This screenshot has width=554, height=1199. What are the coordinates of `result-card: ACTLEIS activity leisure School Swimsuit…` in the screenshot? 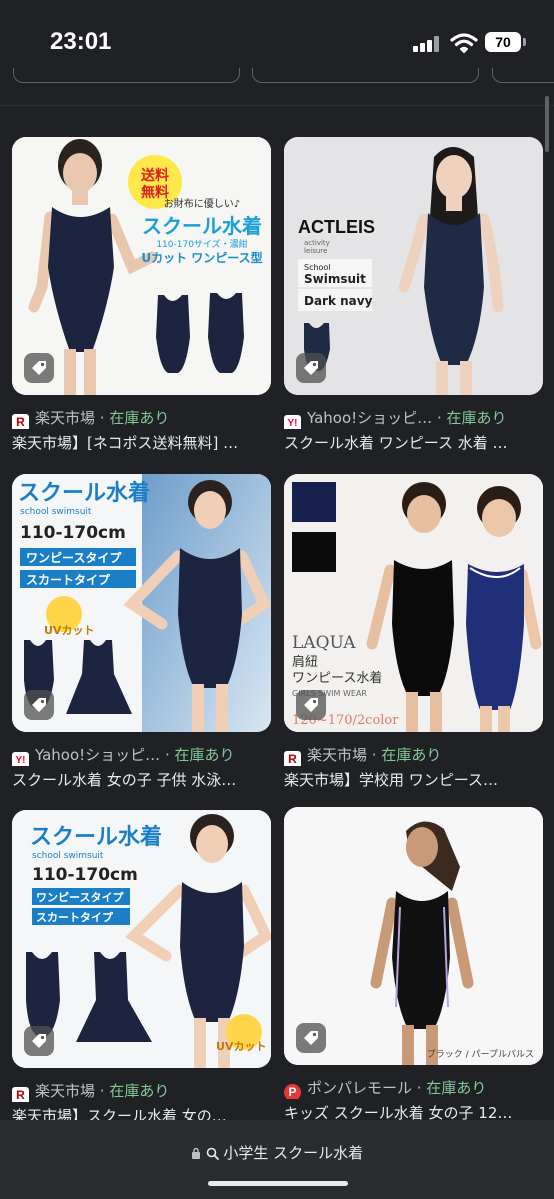 It's located at (413, 294).